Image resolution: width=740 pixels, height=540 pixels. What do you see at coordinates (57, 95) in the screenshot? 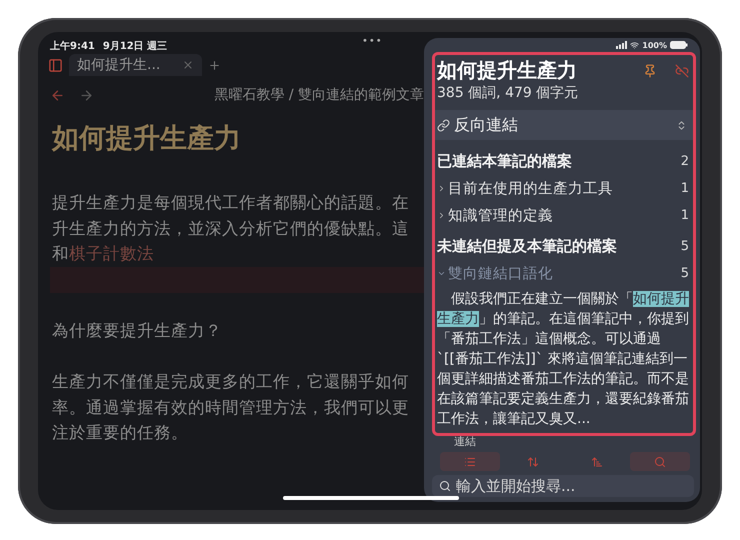
I see `back-icon` at bounding box center [57, 95].